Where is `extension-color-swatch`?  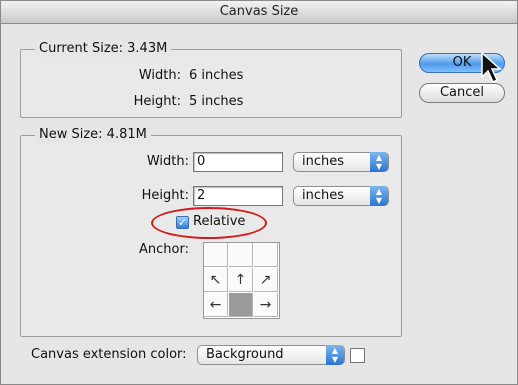
extension-color-swatch is located at coordinates (357, 355).